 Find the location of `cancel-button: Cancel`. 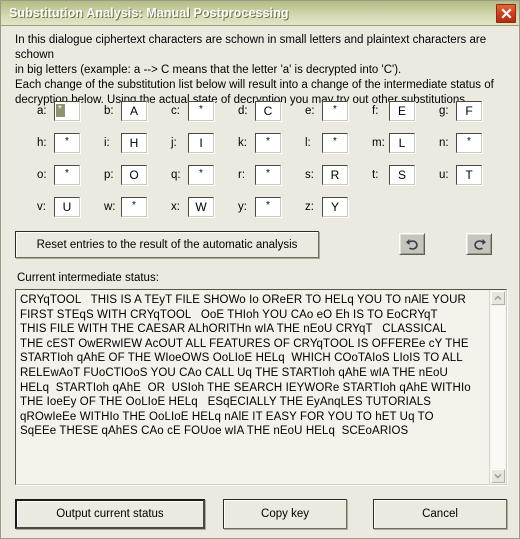

cancel-button: Cancel is located at coordinates (440, 514).